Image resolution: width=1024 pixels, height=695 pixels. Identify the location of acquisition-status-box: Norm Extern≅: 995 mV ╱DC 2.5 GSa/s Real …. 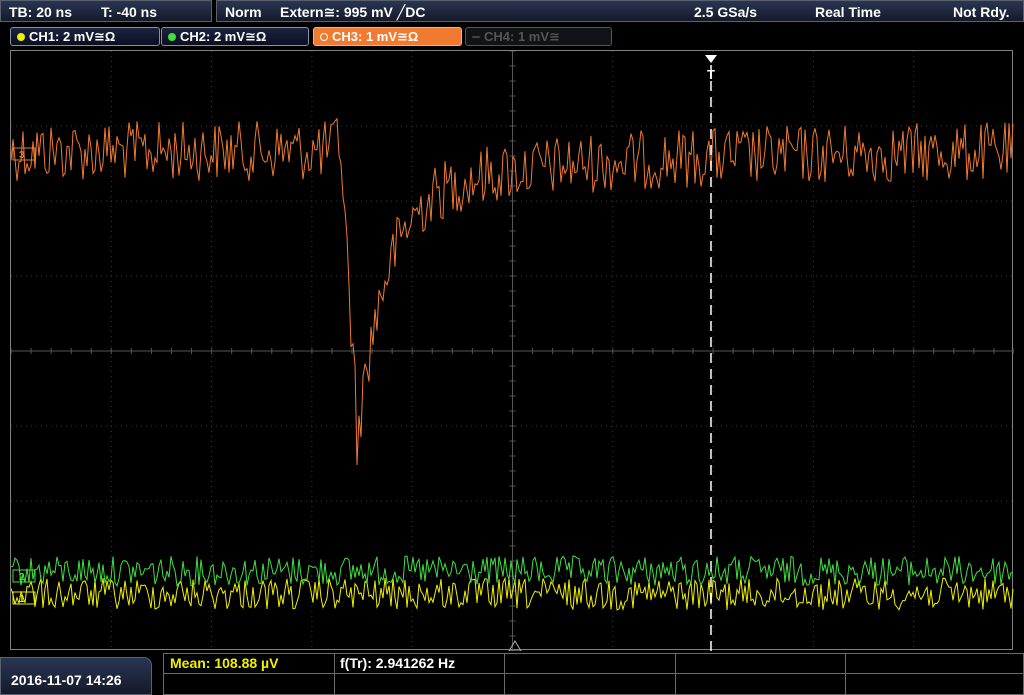
(620, 11).